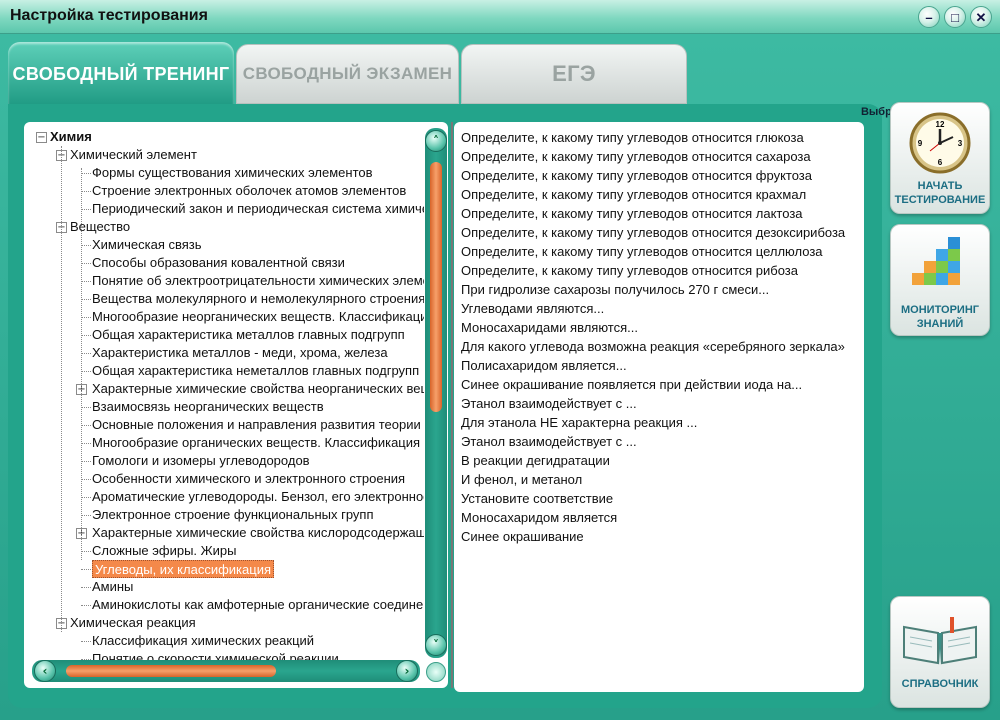  Describe the element at coordinates (164, 551) in the screenshot. I see `tree-node: Сложные эфиры. Жиры` at that location.